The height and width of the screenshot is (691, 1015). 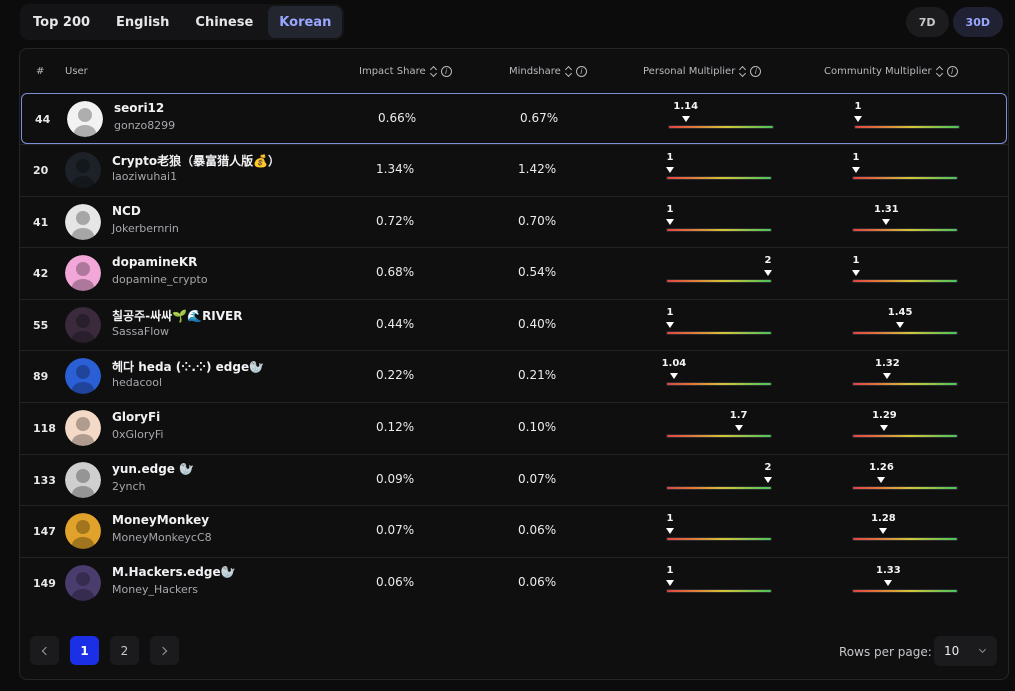 I want to click on col-rank-label: #, so click(x=40, y=71).